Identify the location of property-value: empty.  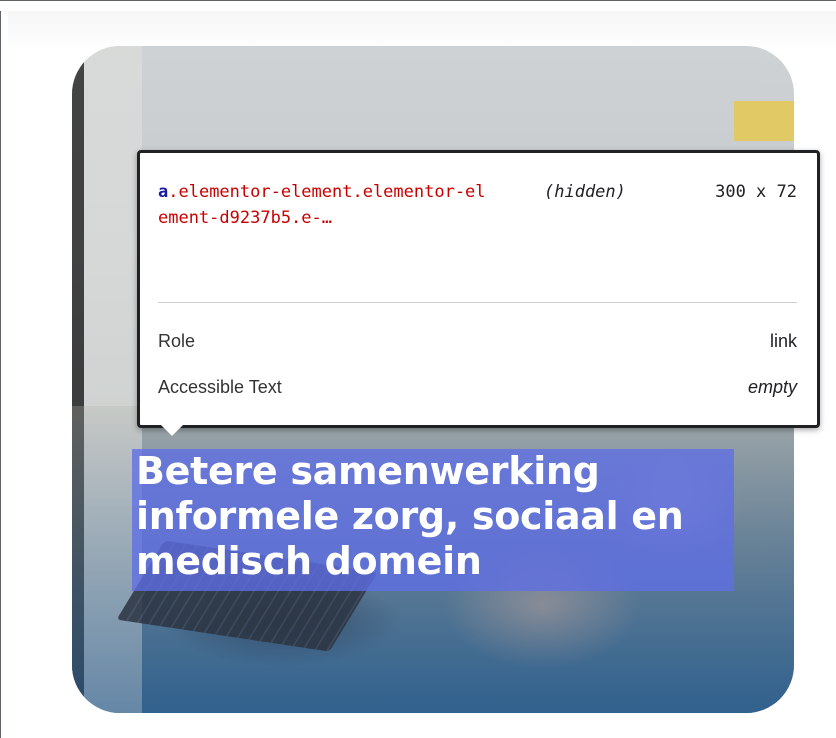
(772, 387).